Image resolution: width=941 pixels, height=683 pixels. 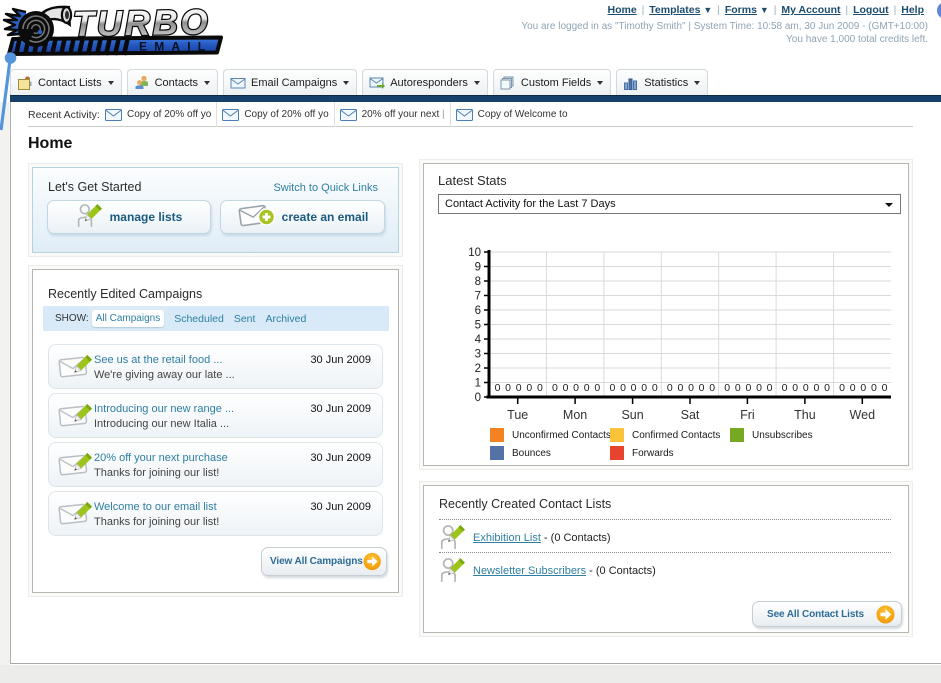 What do you see at coordinates (478, 384) in the screenshot?
I see `svg-text: 1` at bounding box center [478, 384].